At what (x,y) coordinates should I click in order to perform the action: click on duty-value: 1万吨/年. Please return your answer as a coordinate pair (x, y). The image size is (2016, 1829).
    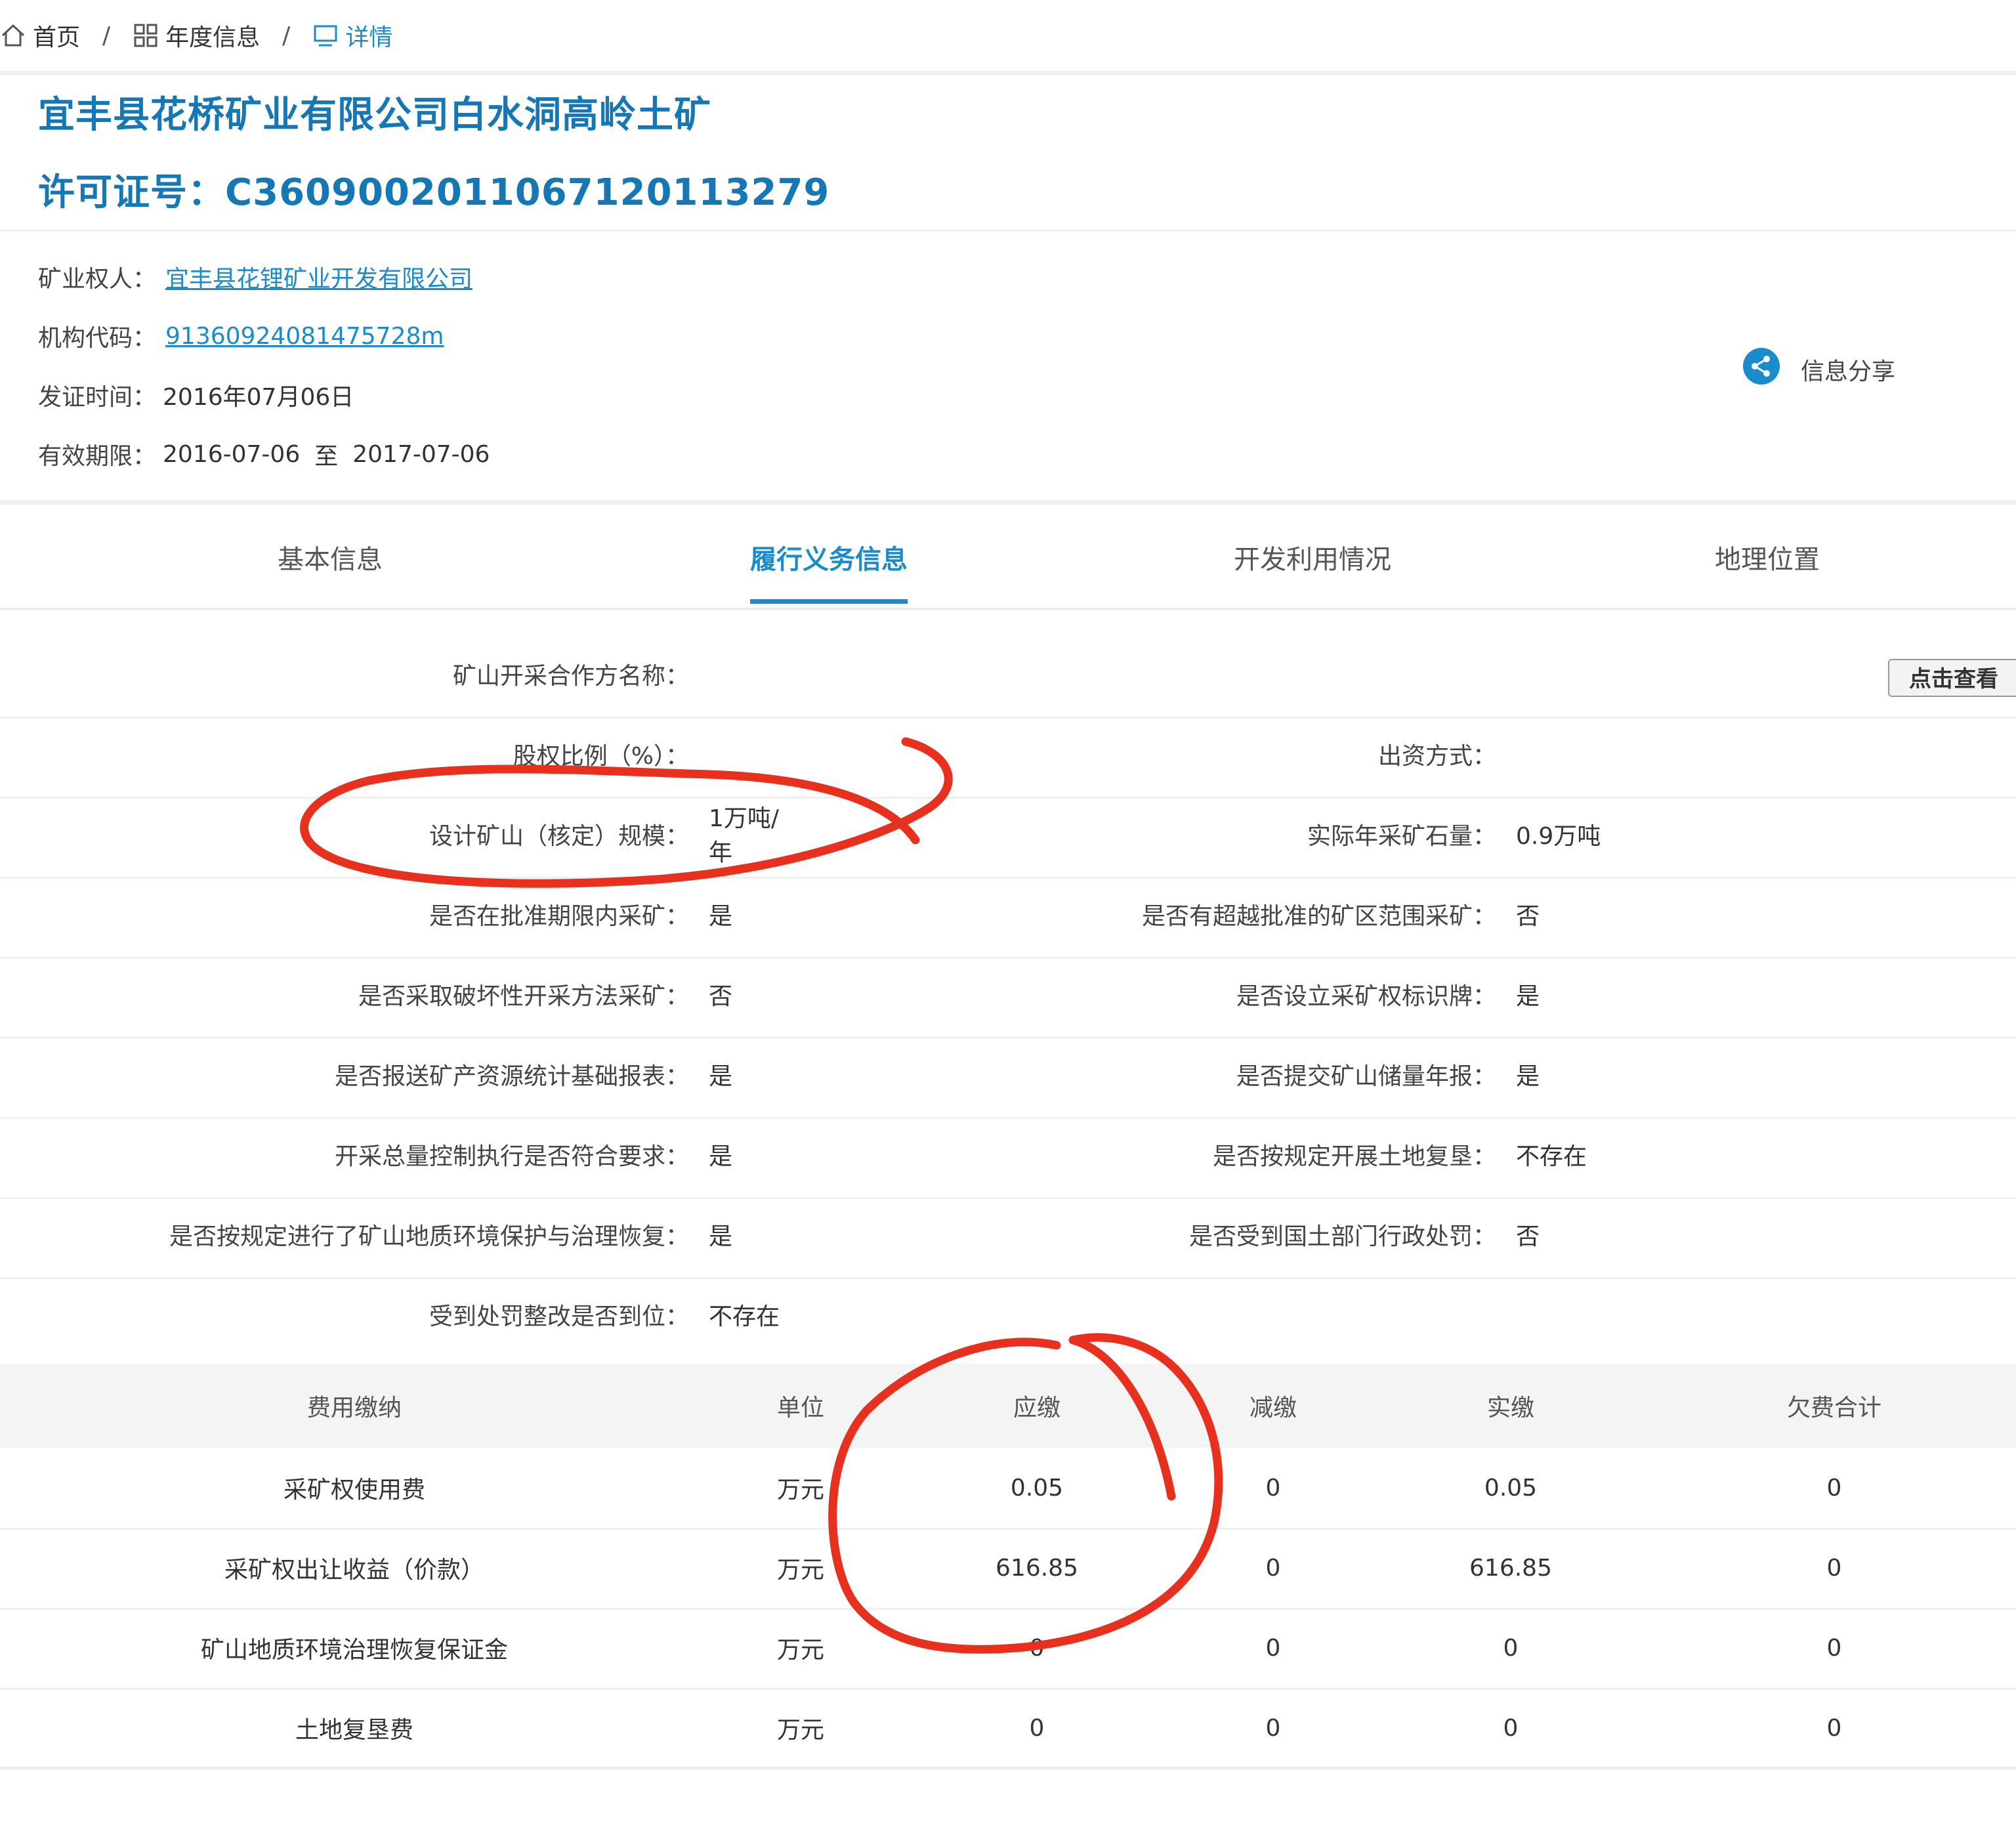
    Looking at the image, I should click on (744, 835).